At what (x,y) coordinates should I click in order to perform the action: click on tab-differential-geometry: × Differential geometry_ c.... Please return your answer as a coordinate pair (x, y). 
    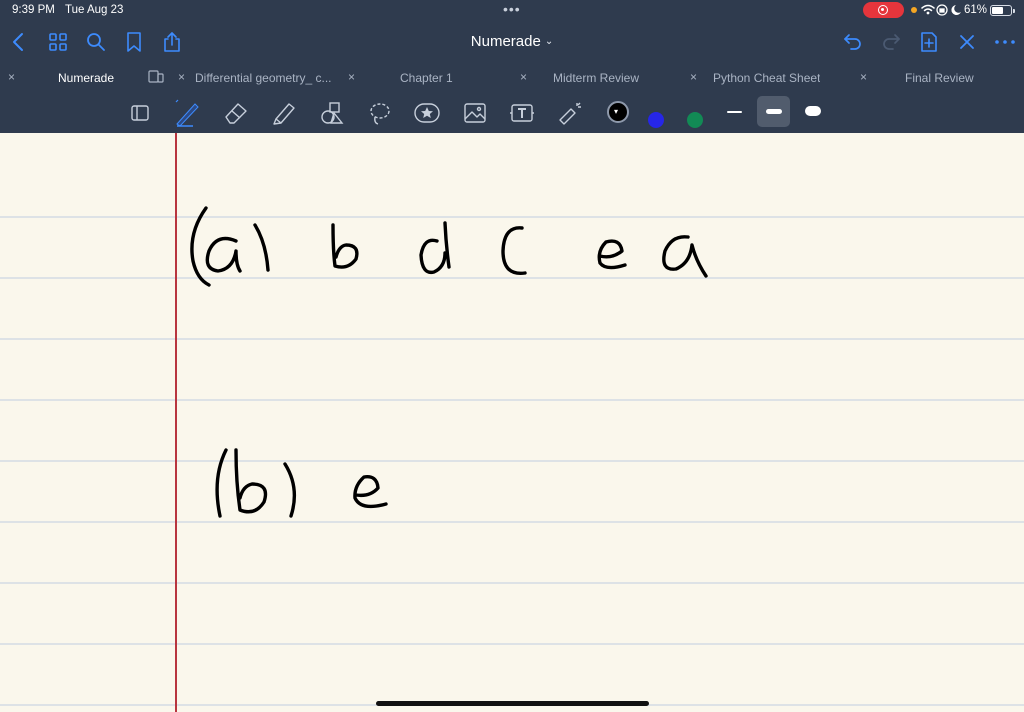
    Looking at the image, I should click on (255, 77).